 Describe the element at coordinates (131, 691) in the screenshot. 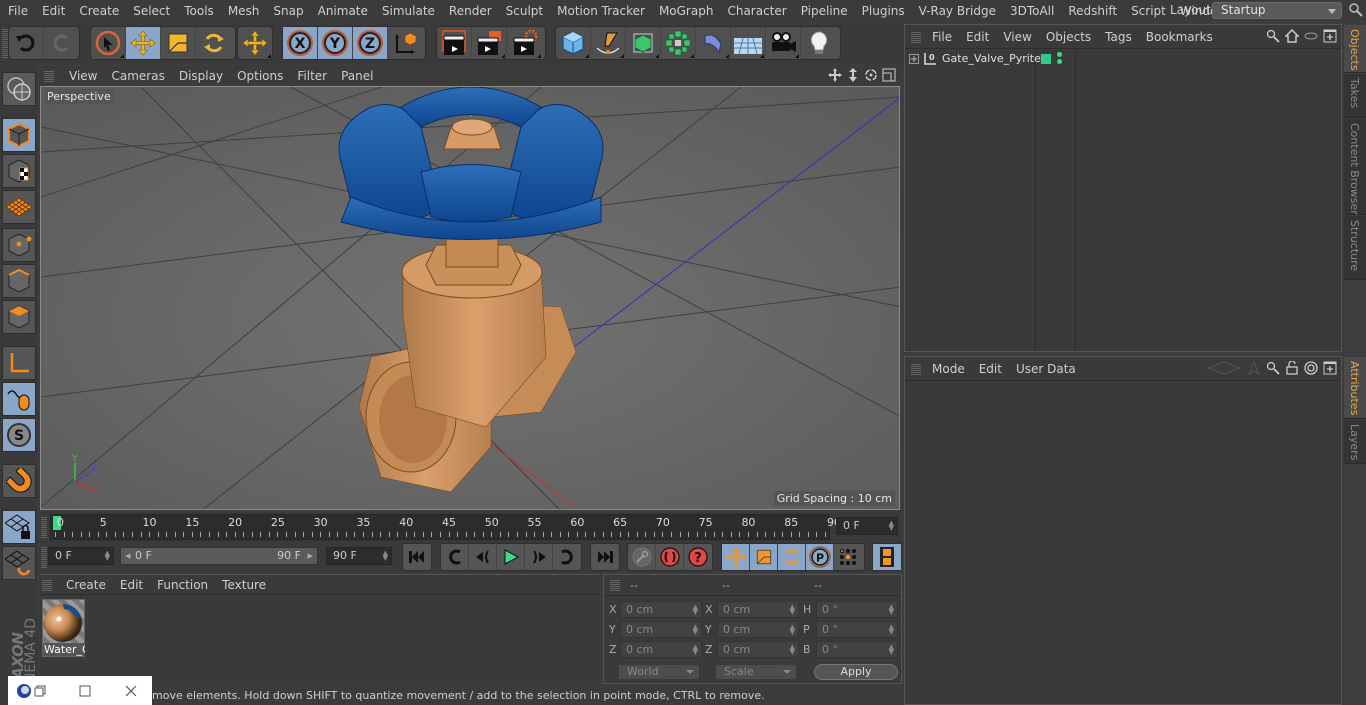

I see `close-icon` at that location.